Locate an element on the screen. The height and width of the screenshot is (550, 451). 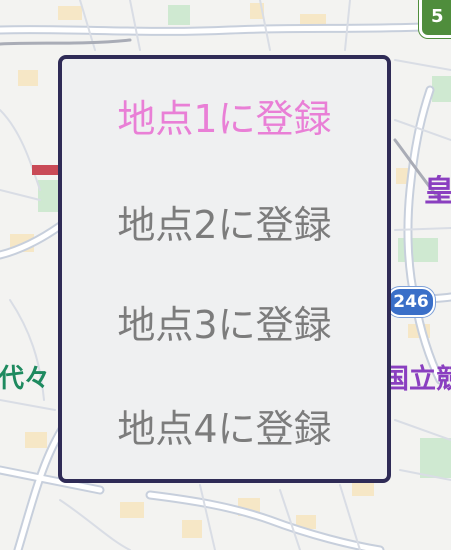
route-5-shield-label: 5 is located at coordinates (437, 16).